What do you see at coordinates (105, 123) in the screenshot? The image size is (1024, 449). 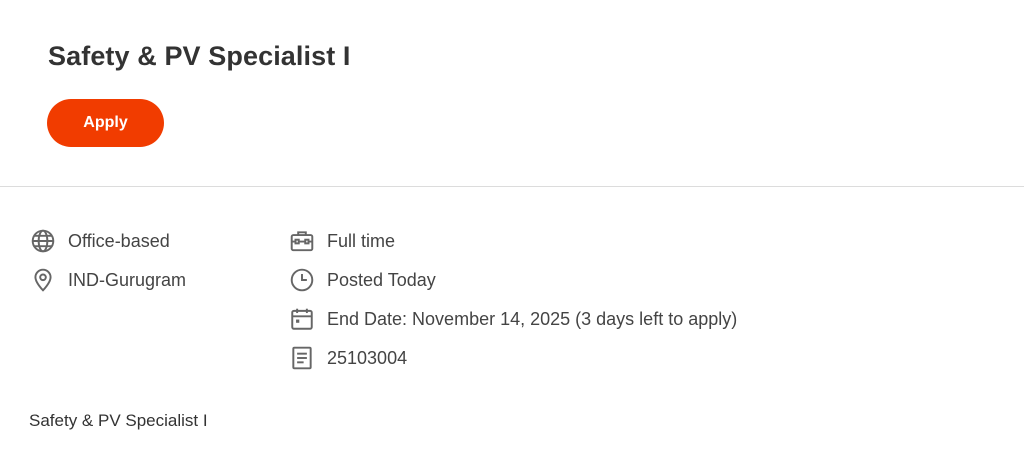 I see `apply-button: Apply` at bounding box center [105, 123].